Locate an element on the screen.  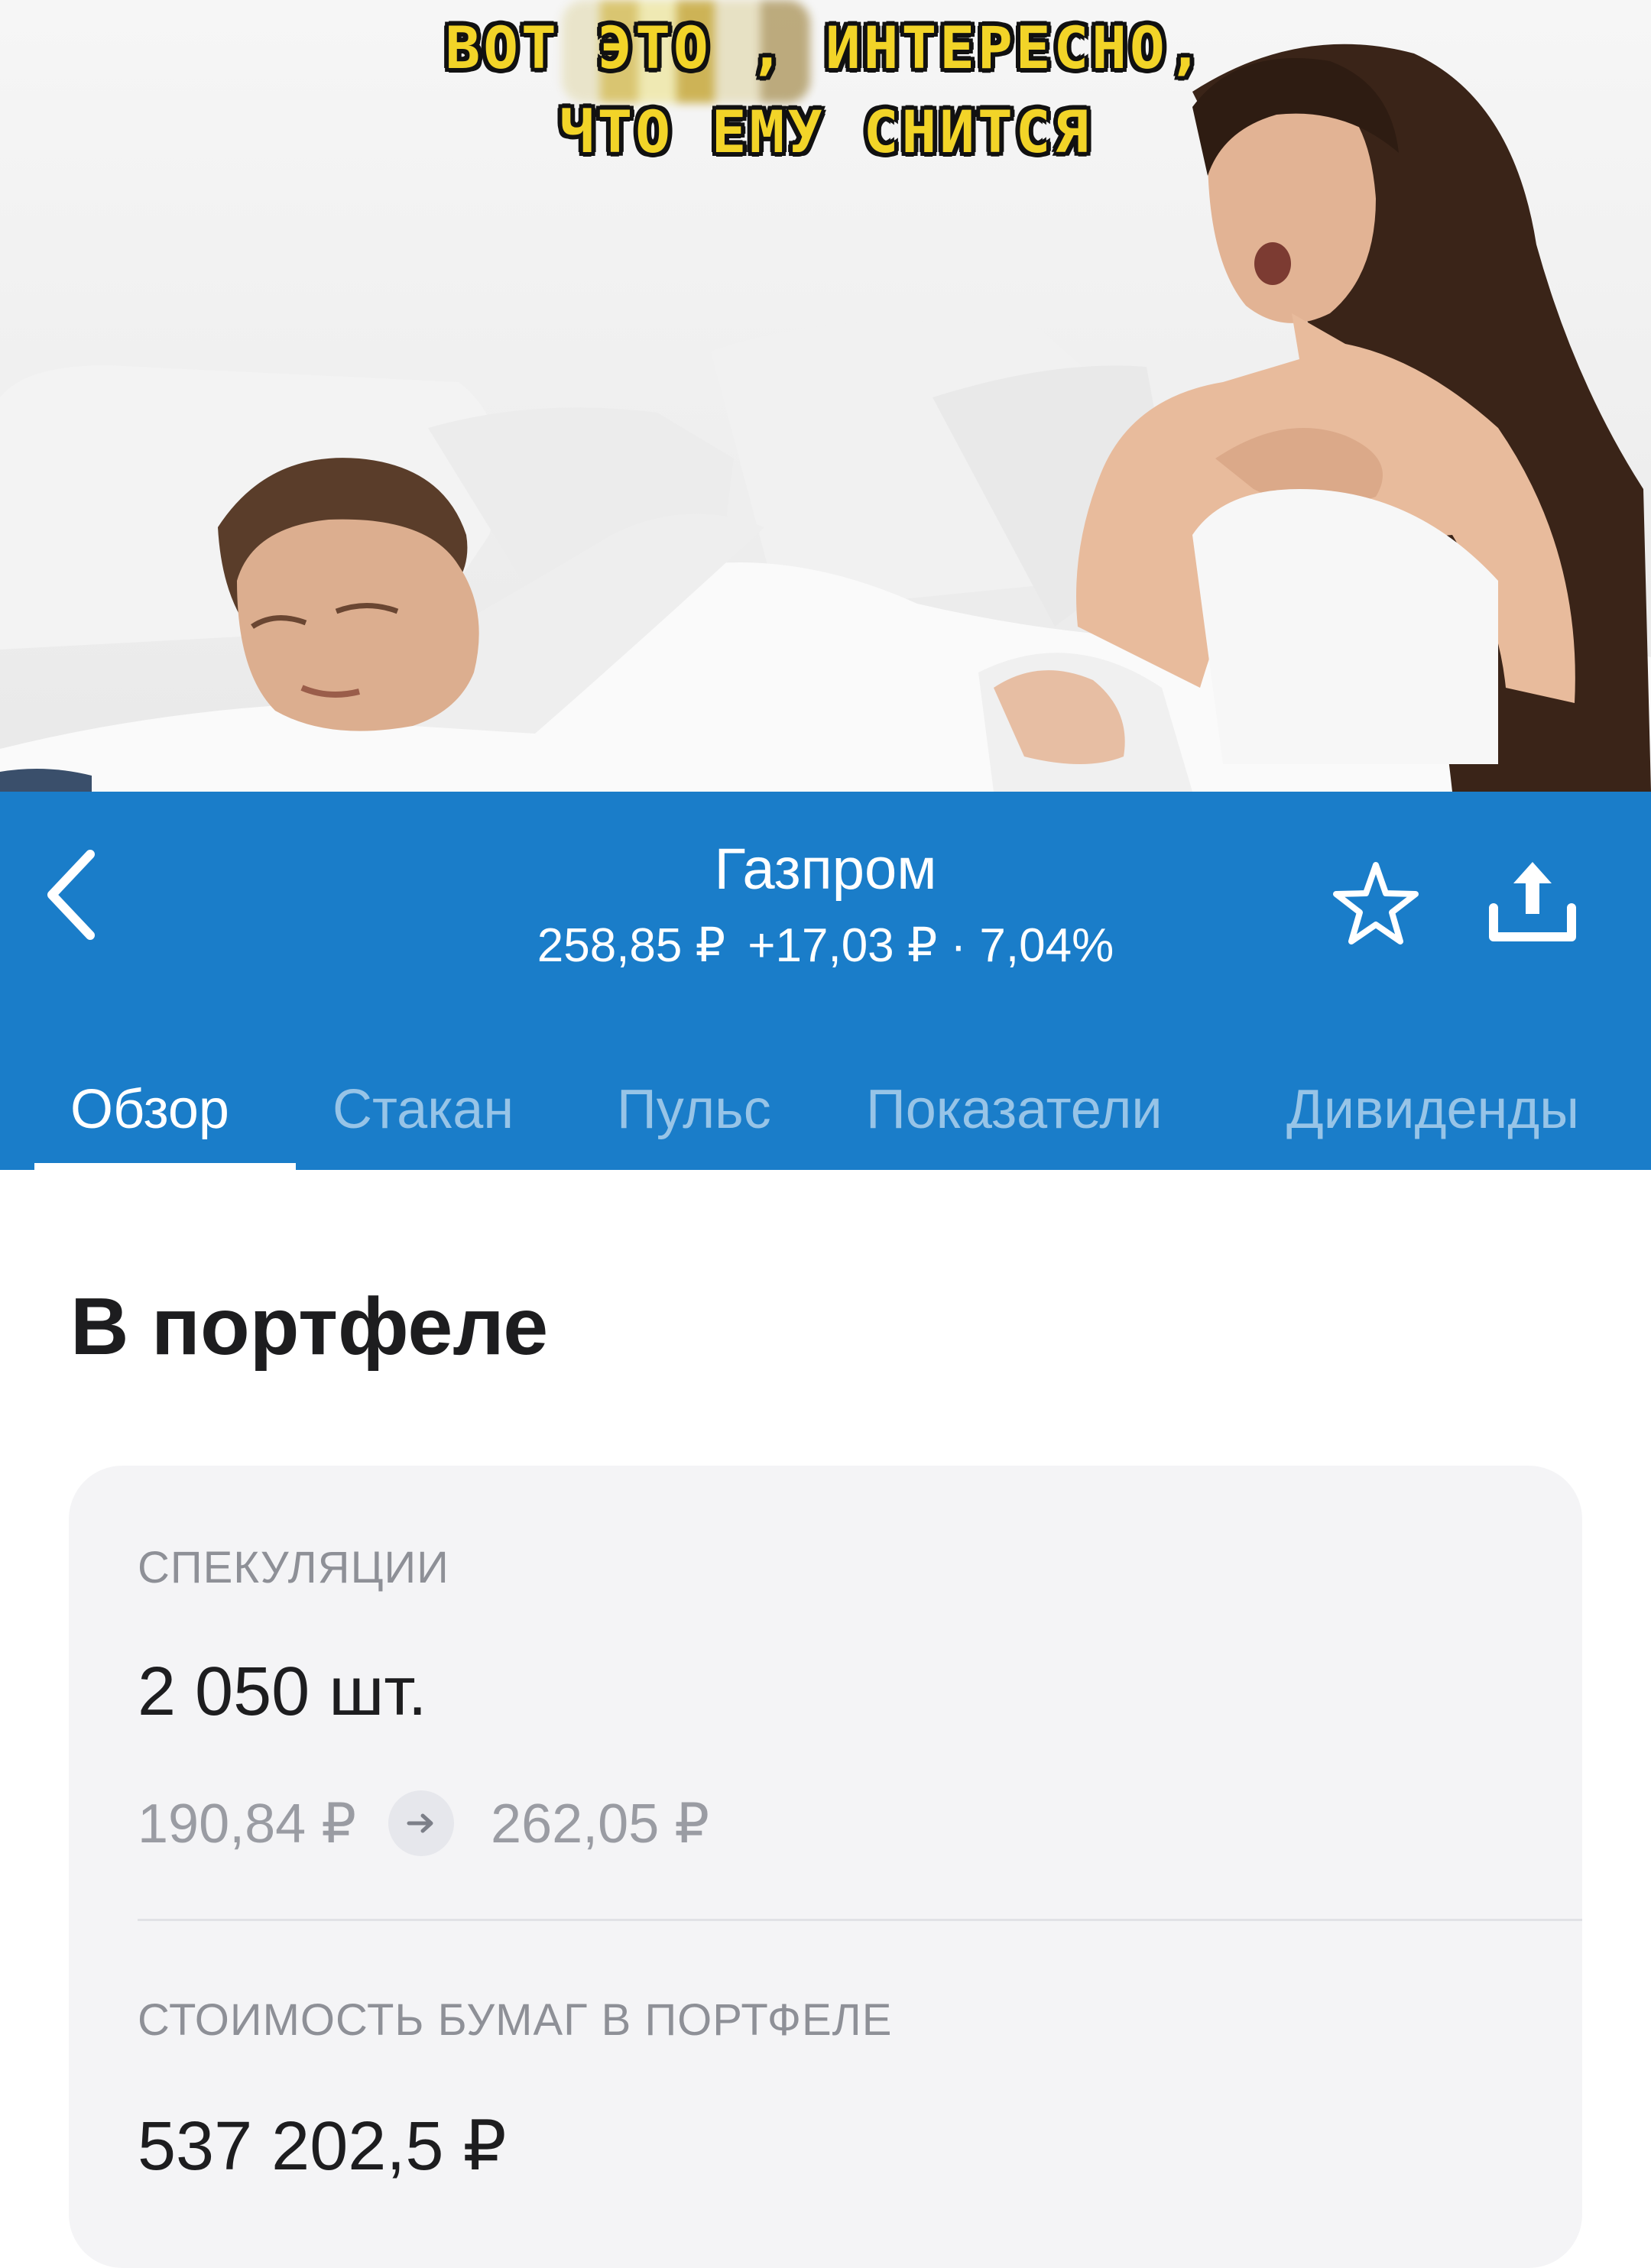
current-position-price: 262,05 ₽ is located at coordinates (600, 1824).